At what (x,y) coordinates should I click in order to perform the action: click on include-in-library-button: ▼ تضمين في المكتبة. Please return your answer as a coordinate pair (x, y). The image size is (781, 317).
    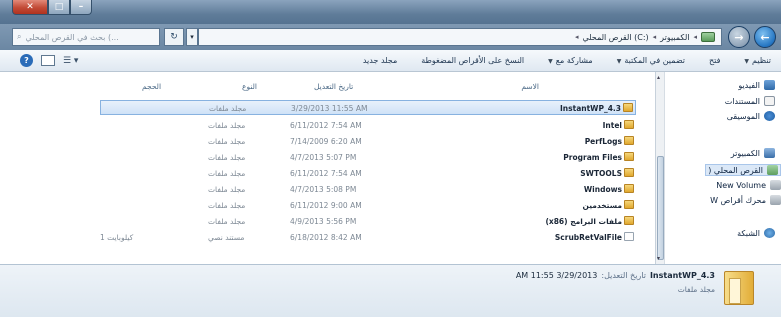
    Looking at the image, I should click on (651, 60).